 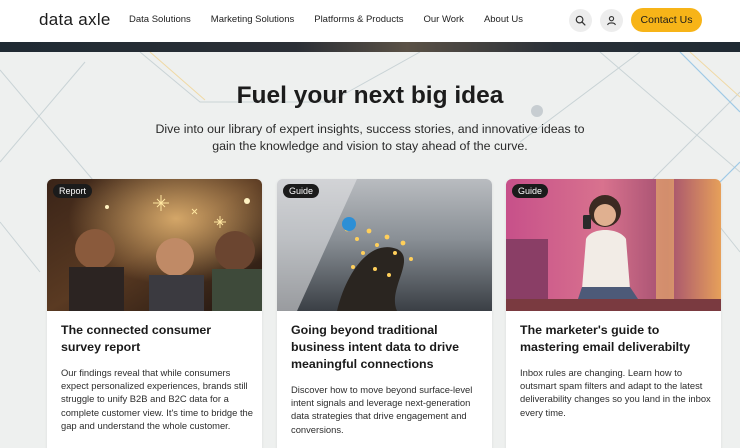 I want to click on contact-us-button: Contact Us, so click(x=666, y=20).